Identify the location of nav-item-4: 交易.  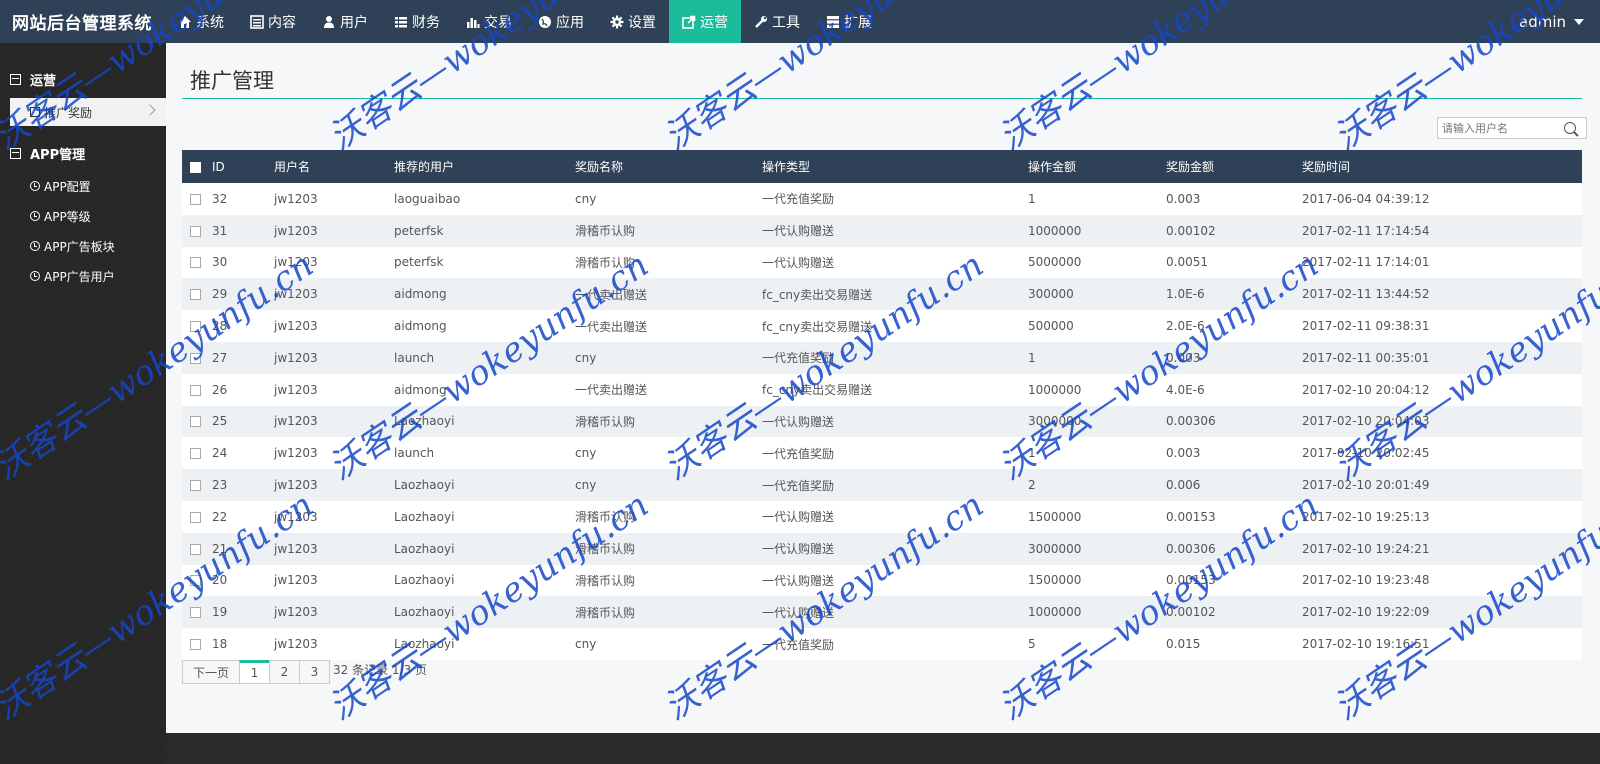
(489, 21).